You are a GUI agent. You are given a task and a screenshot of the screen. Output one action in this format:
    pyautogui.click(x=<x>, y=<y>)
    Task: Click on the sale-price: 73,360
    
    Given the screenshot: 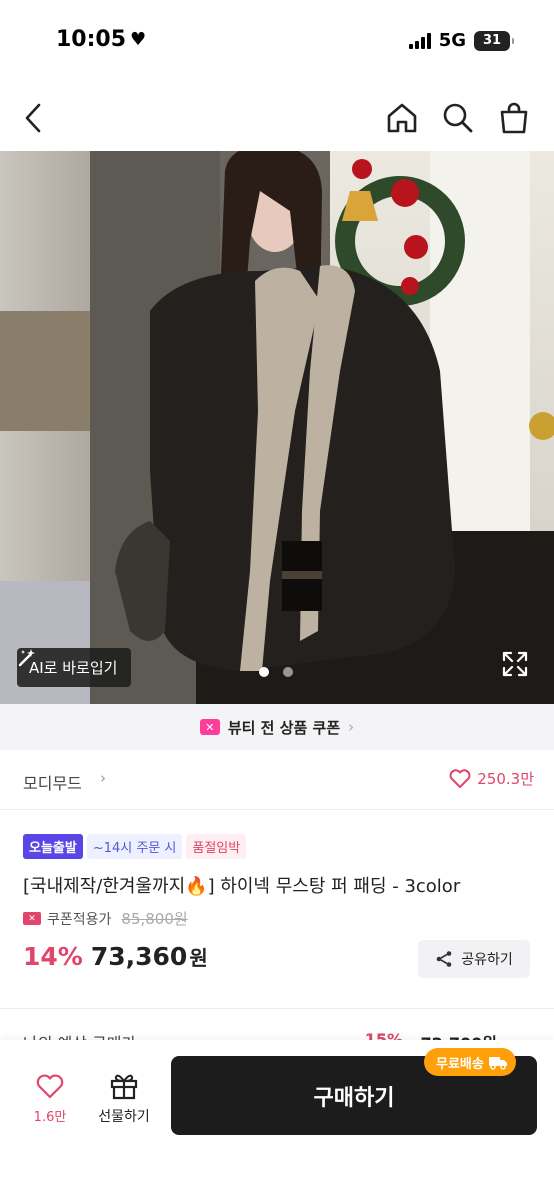 What is the action you would take?
    pyautogui.click(x=139, y=956)
    